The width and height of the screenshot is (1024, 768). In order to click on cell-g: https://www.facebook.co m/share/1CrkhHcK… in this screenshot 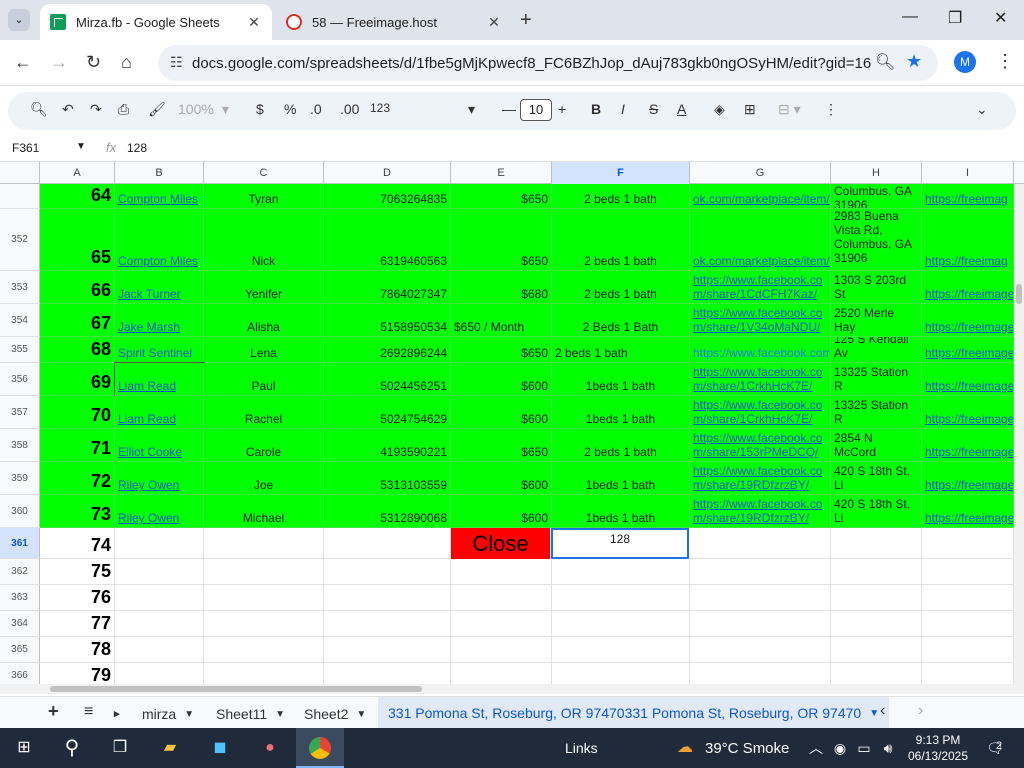, I will do `click(760, 412)`.